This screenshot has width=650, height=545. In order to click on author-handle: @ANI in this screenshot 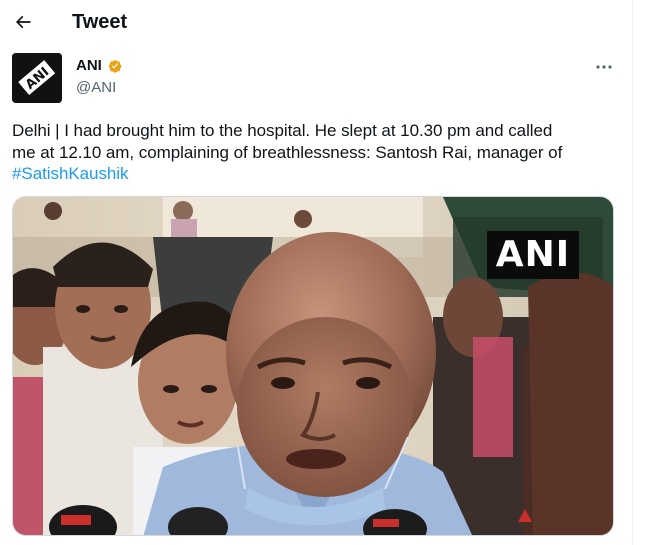, I will do `click(96, 88)`.